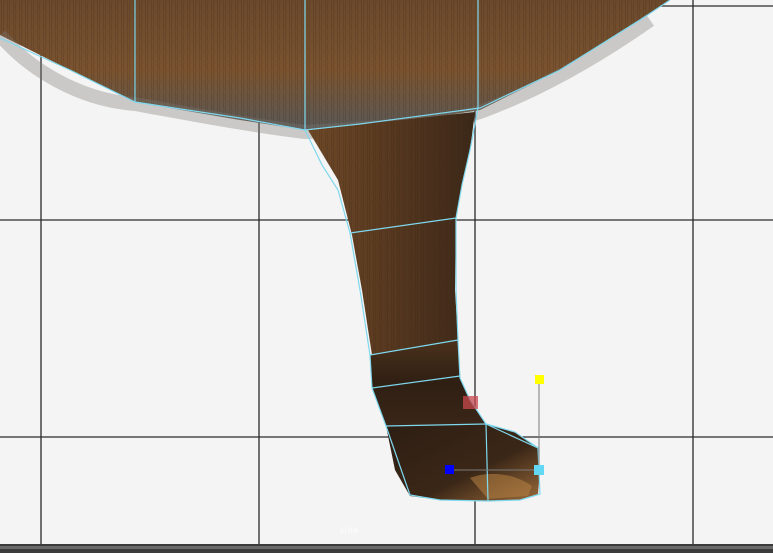 This screenshot has width=773, height=553. What do you see at coordinates (470, 402) in the screenshot?
I see `selected-vertex-handle` at bounding box center [470, 402].